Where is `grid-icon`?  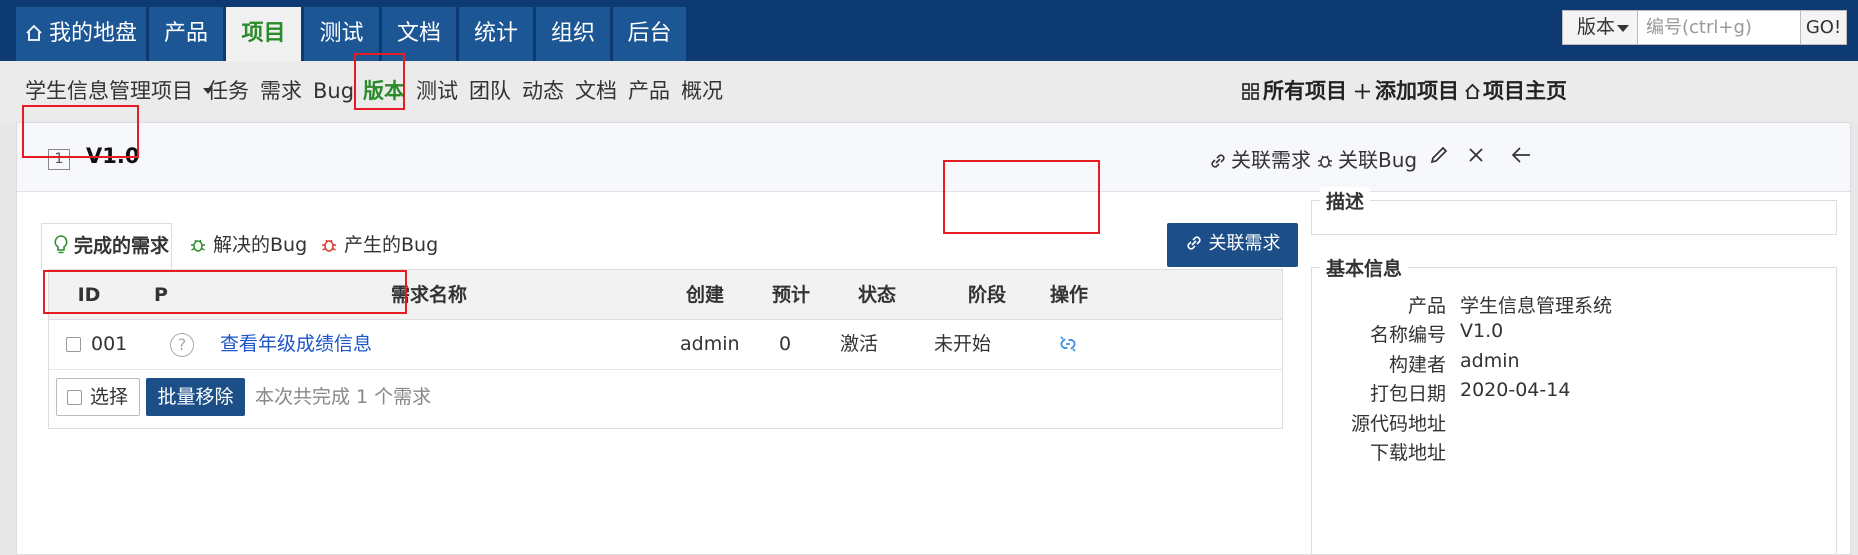
grid-icon is located at coordinates (1250, 91).